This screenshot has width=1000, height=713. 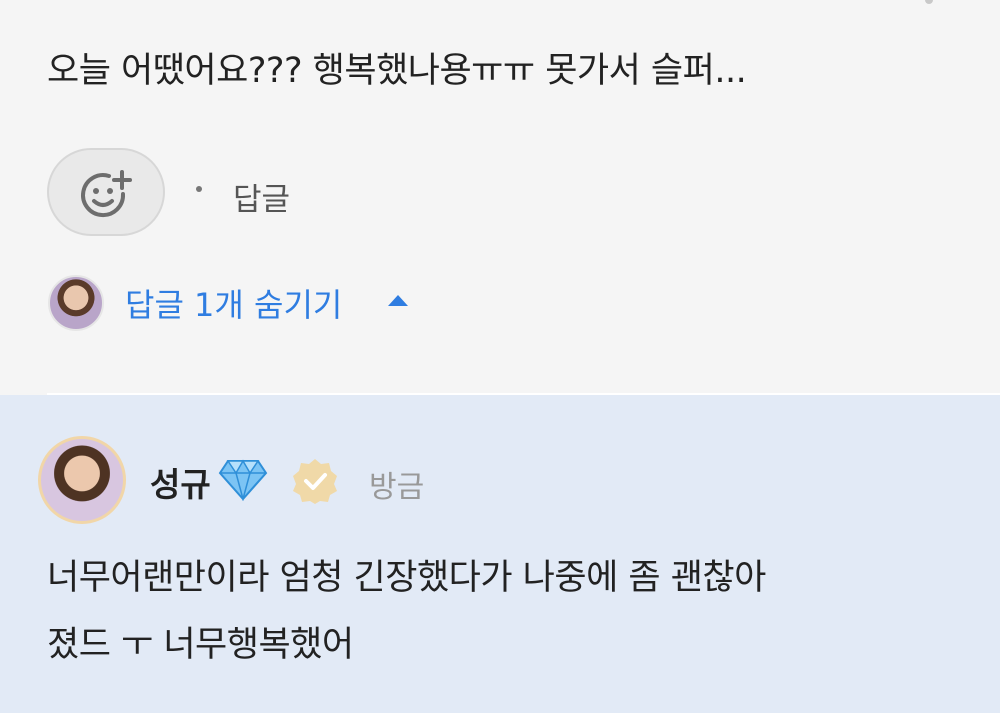 I want to click on reply-timestamp: 방금, so click(x=397, y=487).